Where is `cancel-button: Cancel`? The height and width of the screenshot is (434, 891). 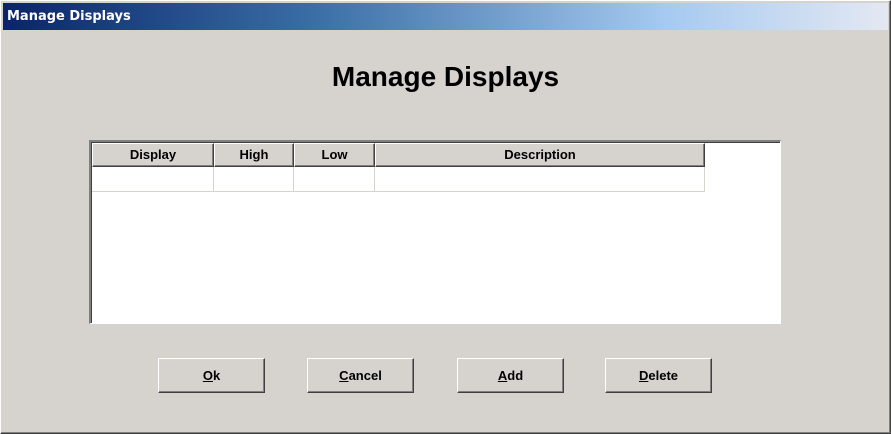
cancel-button: Cancel is located at coordinates (360, 375).